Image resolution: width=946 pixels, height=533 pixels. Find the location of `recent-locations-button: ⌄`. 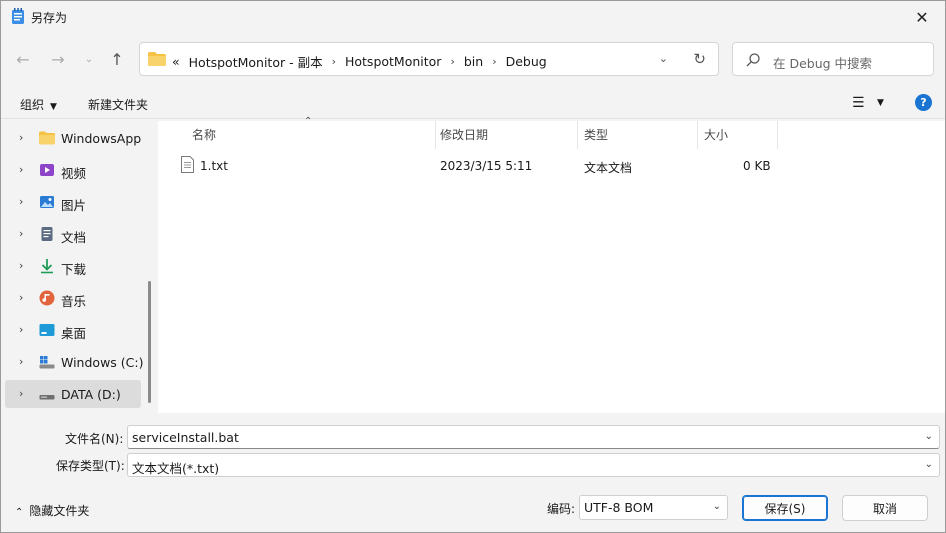

recent-locations-button: ⌄ is located at coordinates (89, 59).